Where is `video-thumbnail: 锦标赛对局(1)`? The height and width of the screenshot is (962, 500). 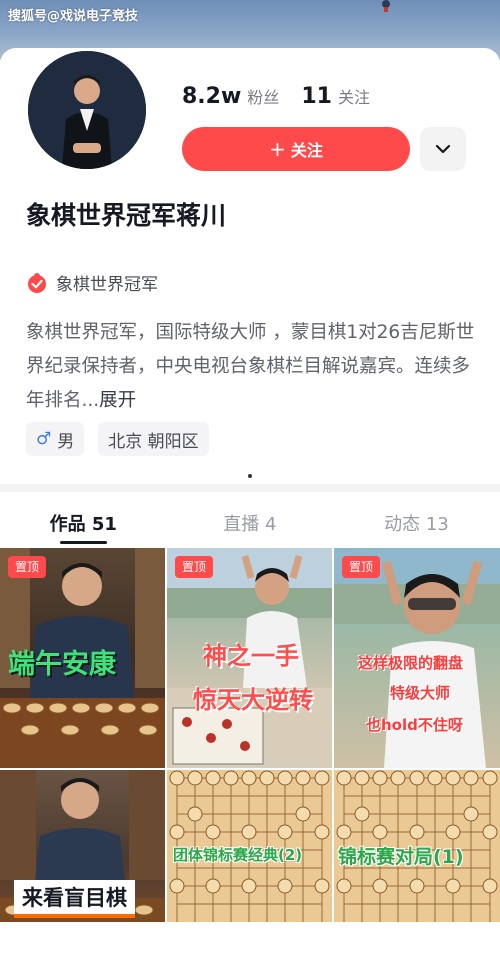 video-thumbnail: 锦标赛对局(1) is located at coordinates (417, 846).